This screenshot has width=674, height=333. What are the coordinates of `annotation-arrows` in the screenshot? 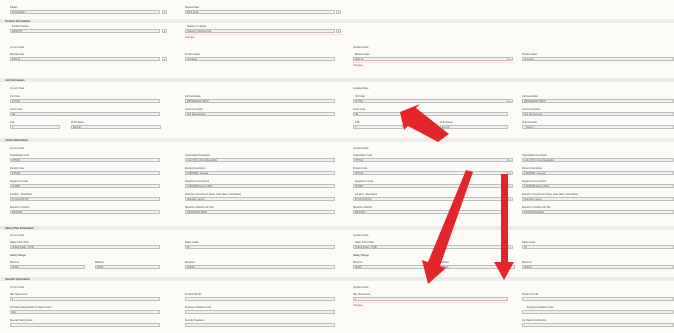 It's located at (457, 194).